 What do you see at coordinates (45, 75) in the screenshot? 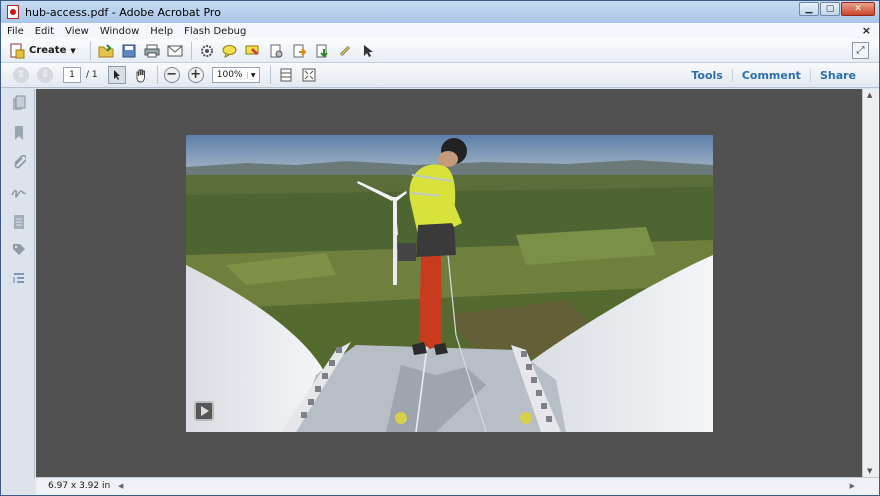
I see `next-page-button: ⇩` at bounding box center [45, 75].